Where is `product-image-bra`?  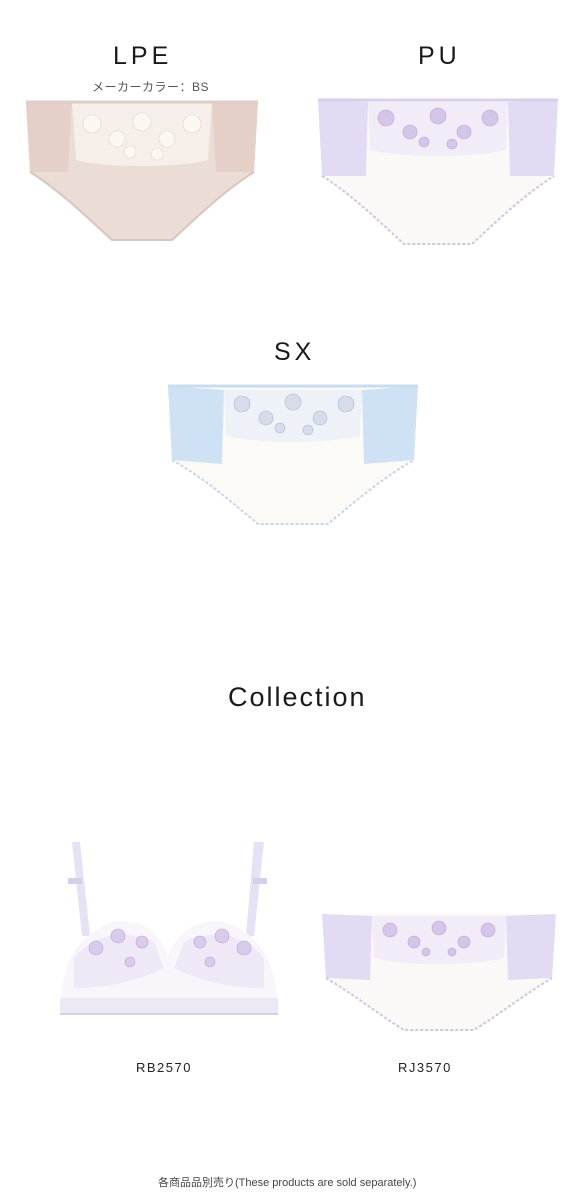 product-image-bra is located at coordinates (169, 931).